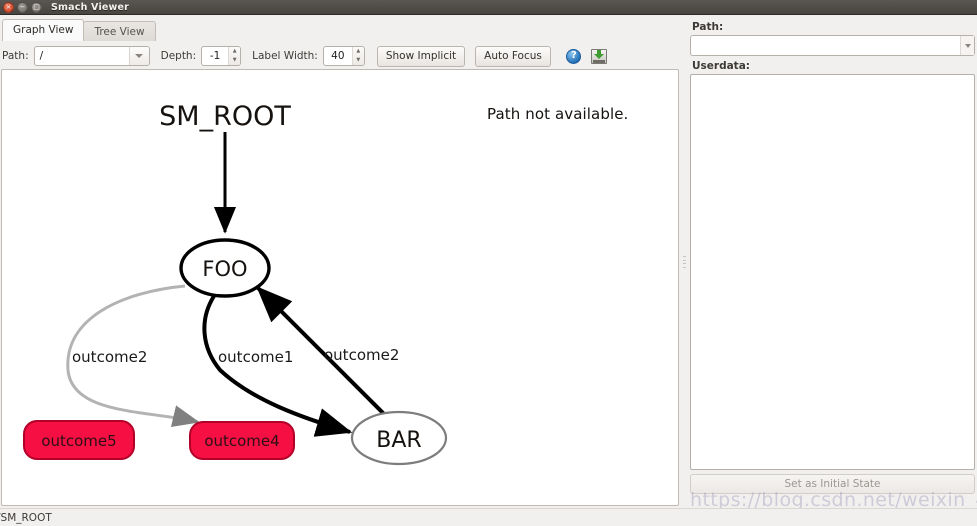 This screenshot has width=977, height=526. Describe the element at coordinates (215, 56) in the screenshot. I see `depth-value: -1` at that location.